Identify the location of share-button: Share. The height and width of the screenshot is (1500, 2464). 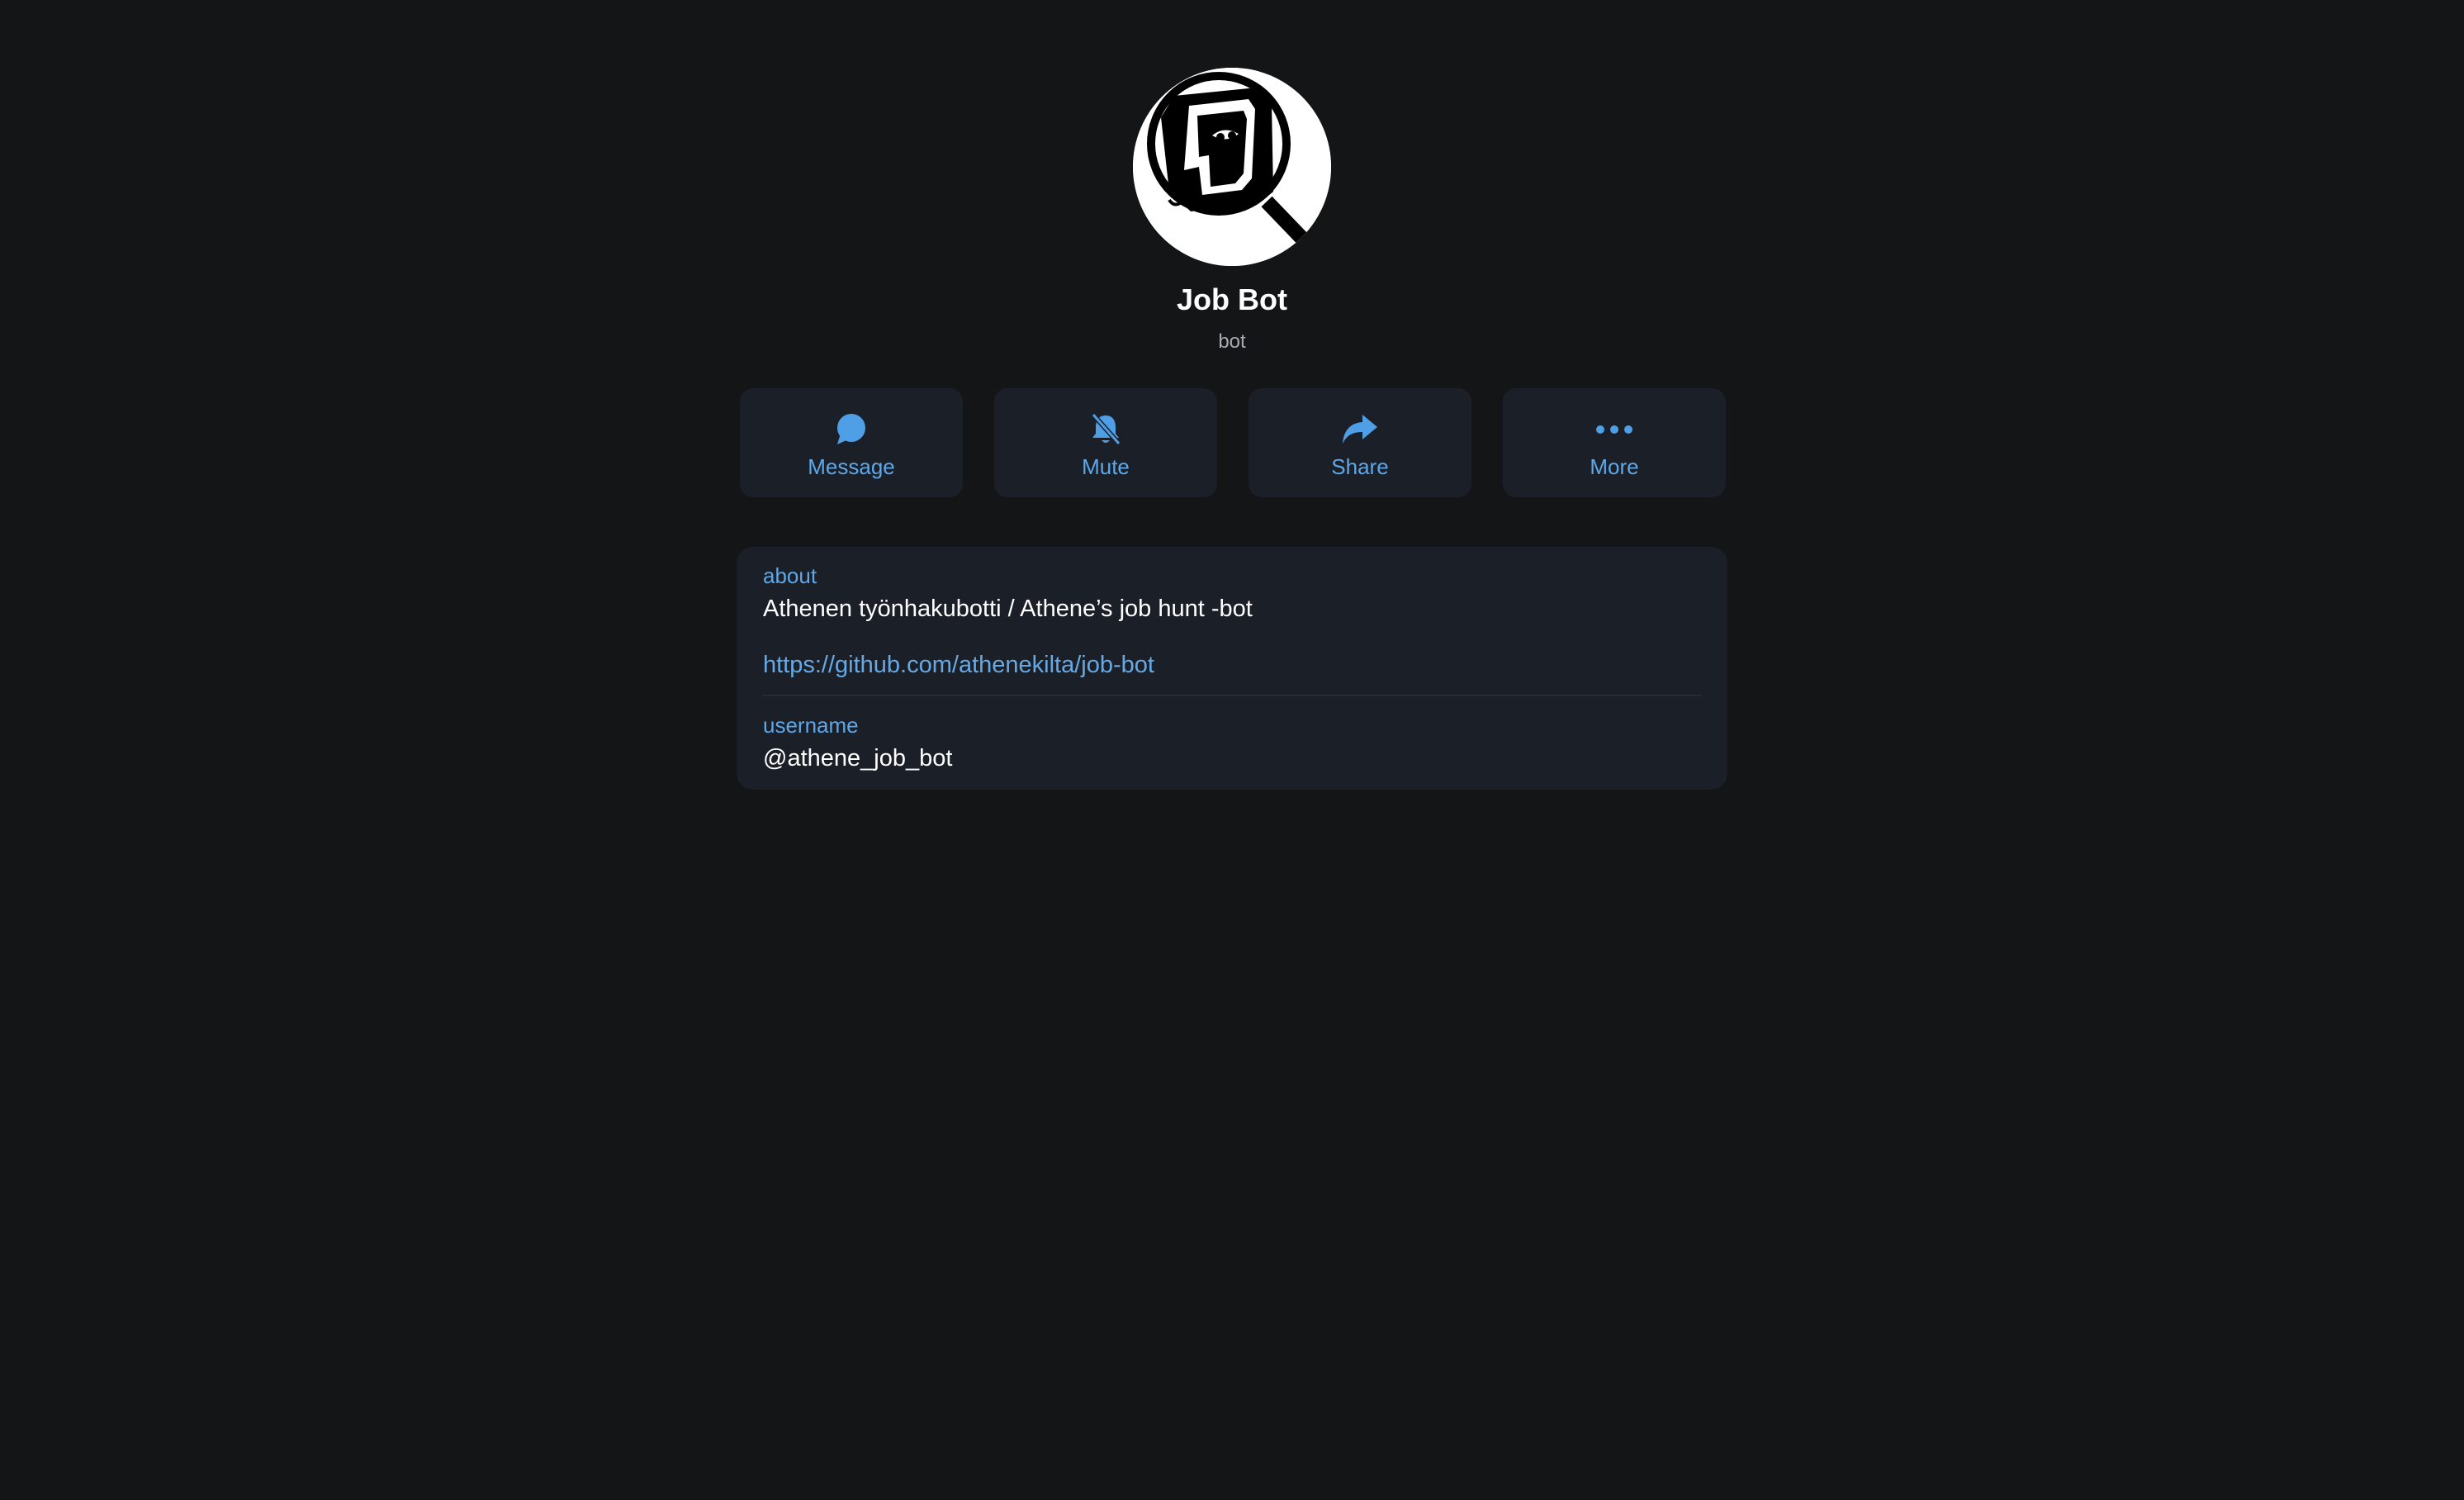
(1360, 442).